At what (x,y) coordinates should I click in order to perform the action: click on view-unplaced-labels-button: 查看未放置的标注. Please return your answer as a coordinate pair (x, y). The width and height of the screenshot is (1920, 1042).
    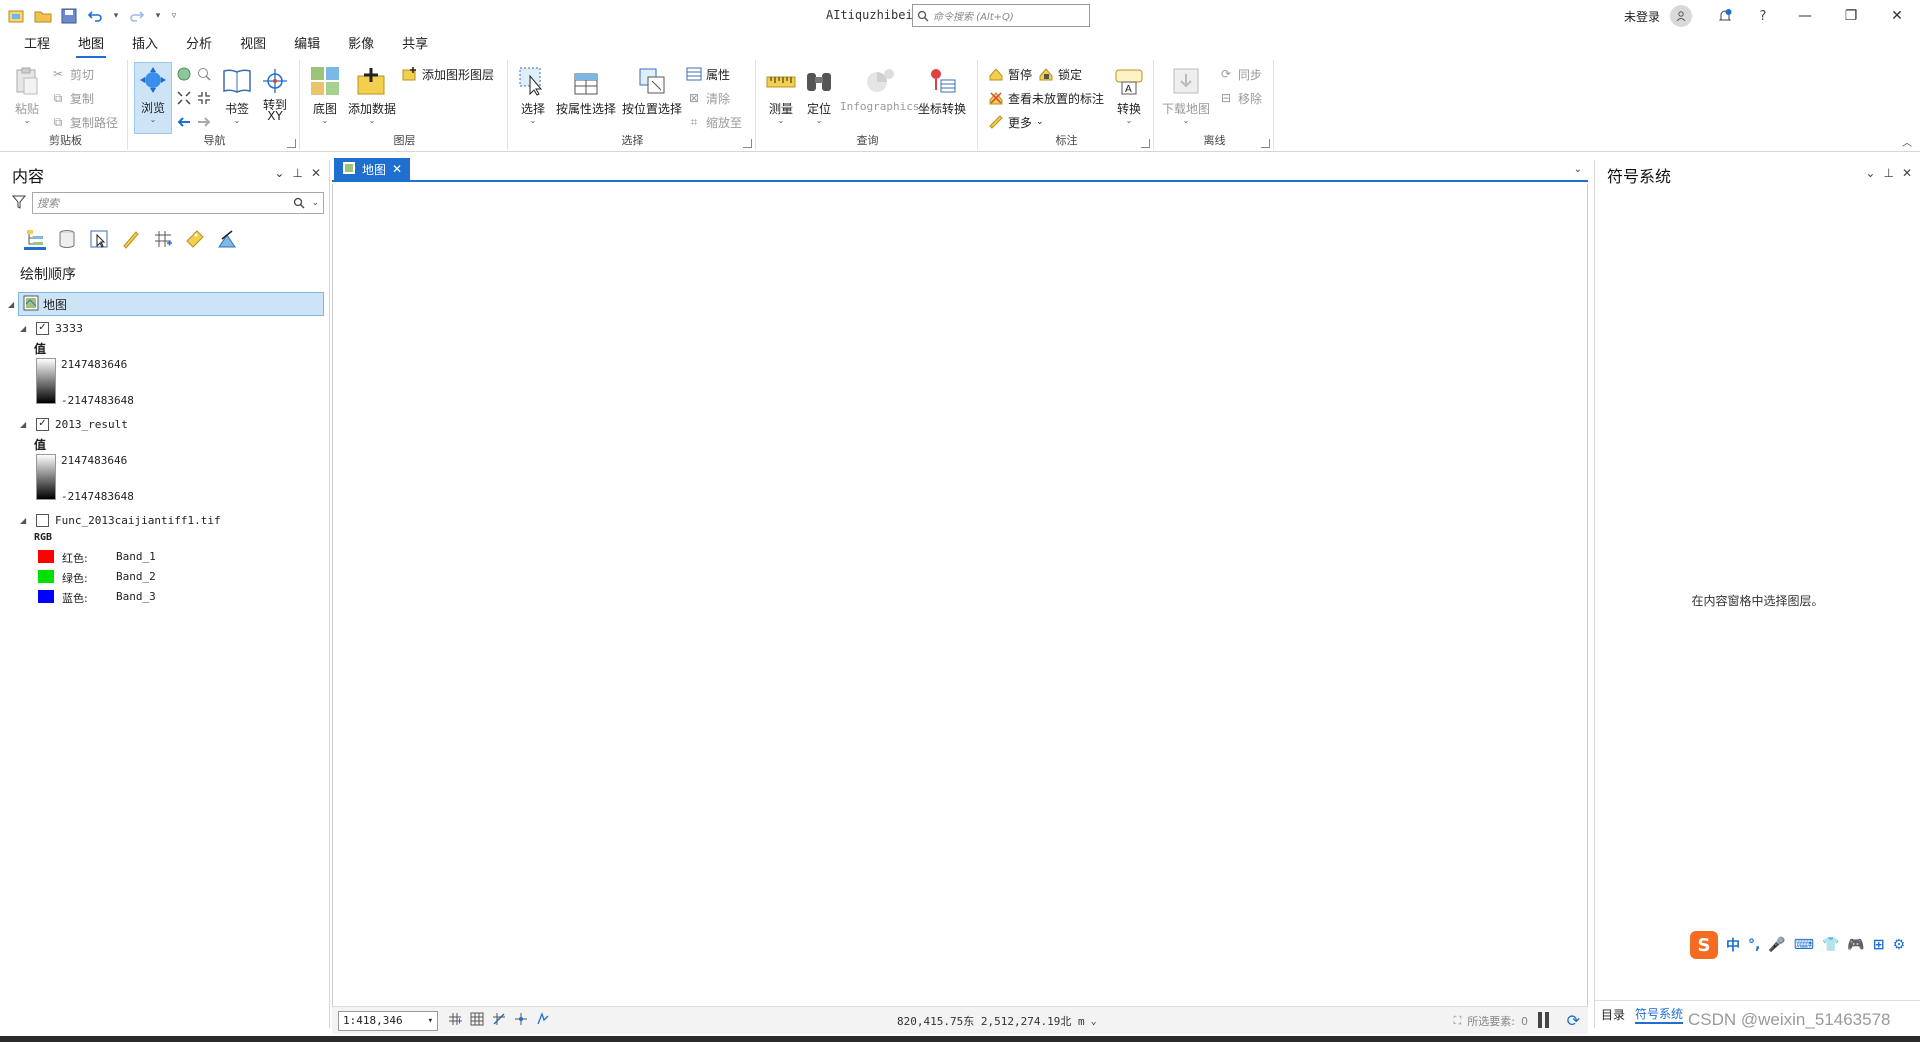
    Looking at the image, I should click on (1046, 98).